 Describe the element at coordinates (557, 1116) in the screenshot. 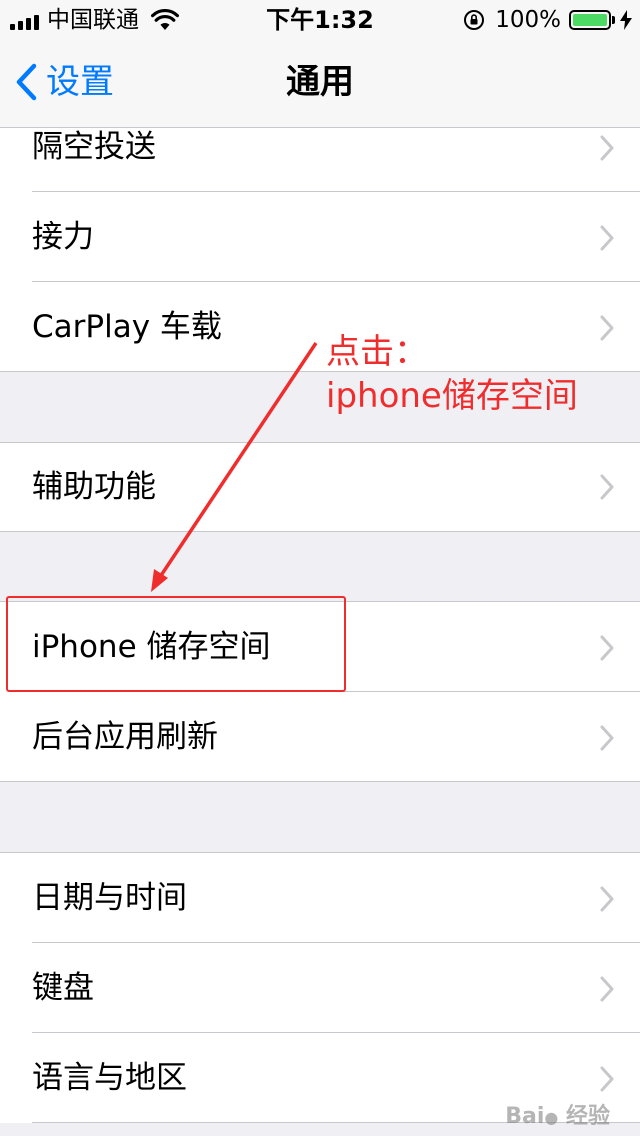

I see `watermark-logo: Bai● 经验` at that location.